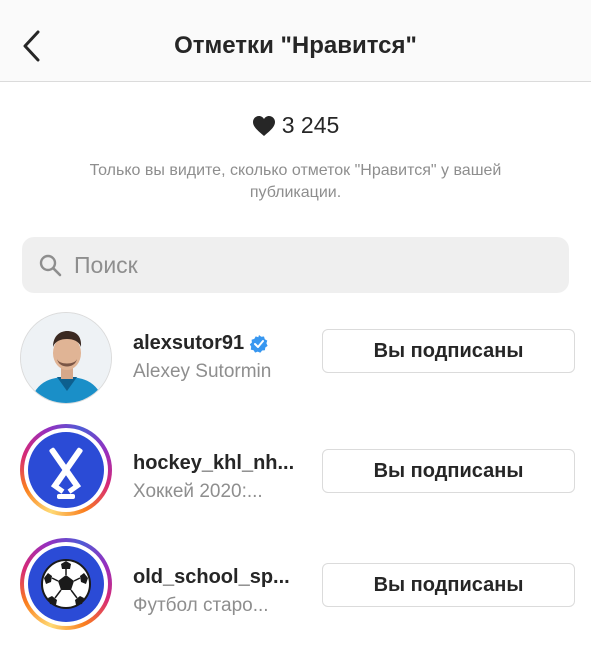  I want to click on search-icon, so click(50, 265).